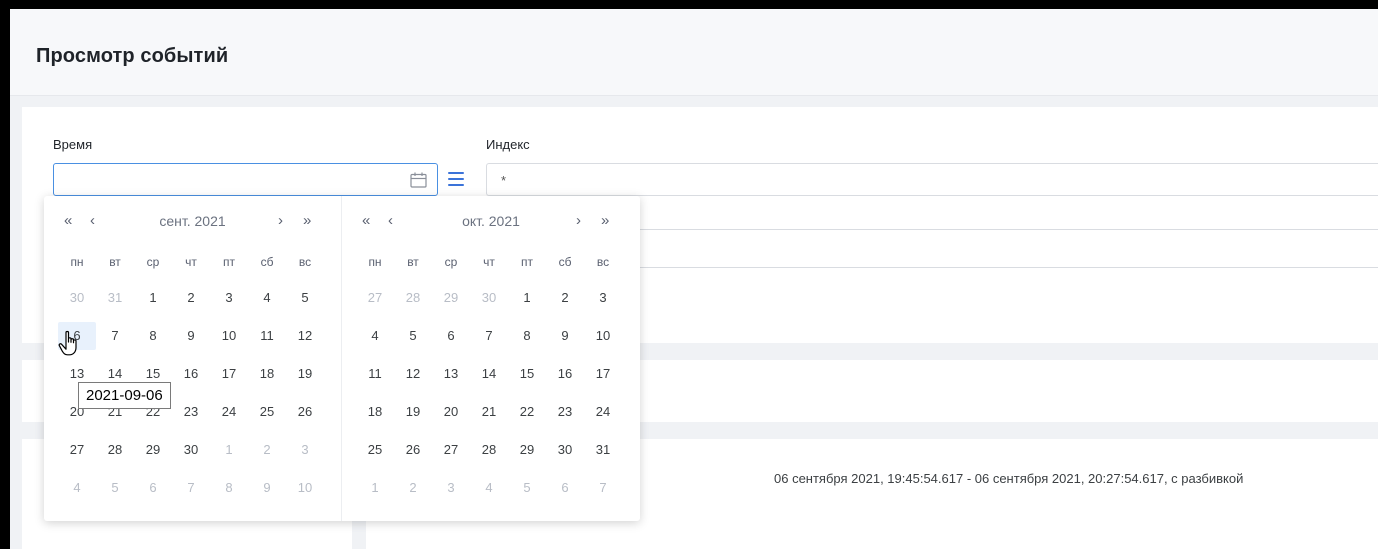 The image size is (1378, 549). Describe the element at coordinates (932, 179) in the screenshot. I see `index-input: *` at that location.